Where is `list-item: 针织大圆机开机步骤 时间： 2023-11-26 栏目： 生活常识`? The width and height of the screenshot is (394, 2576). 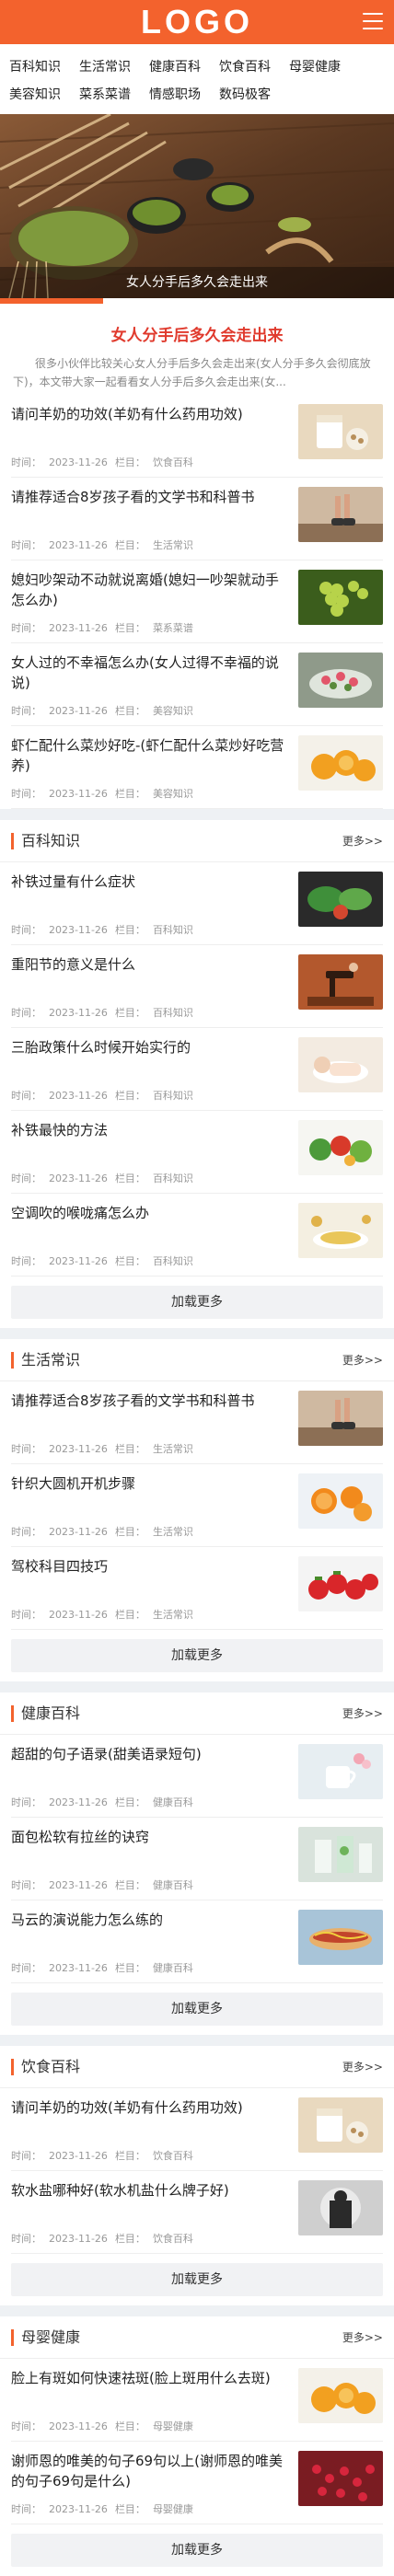 list-item: 针织大圆机开机步骤 时间： 2023-11-26 栏目： 生活常识 is located at coordinates (197, 1506).